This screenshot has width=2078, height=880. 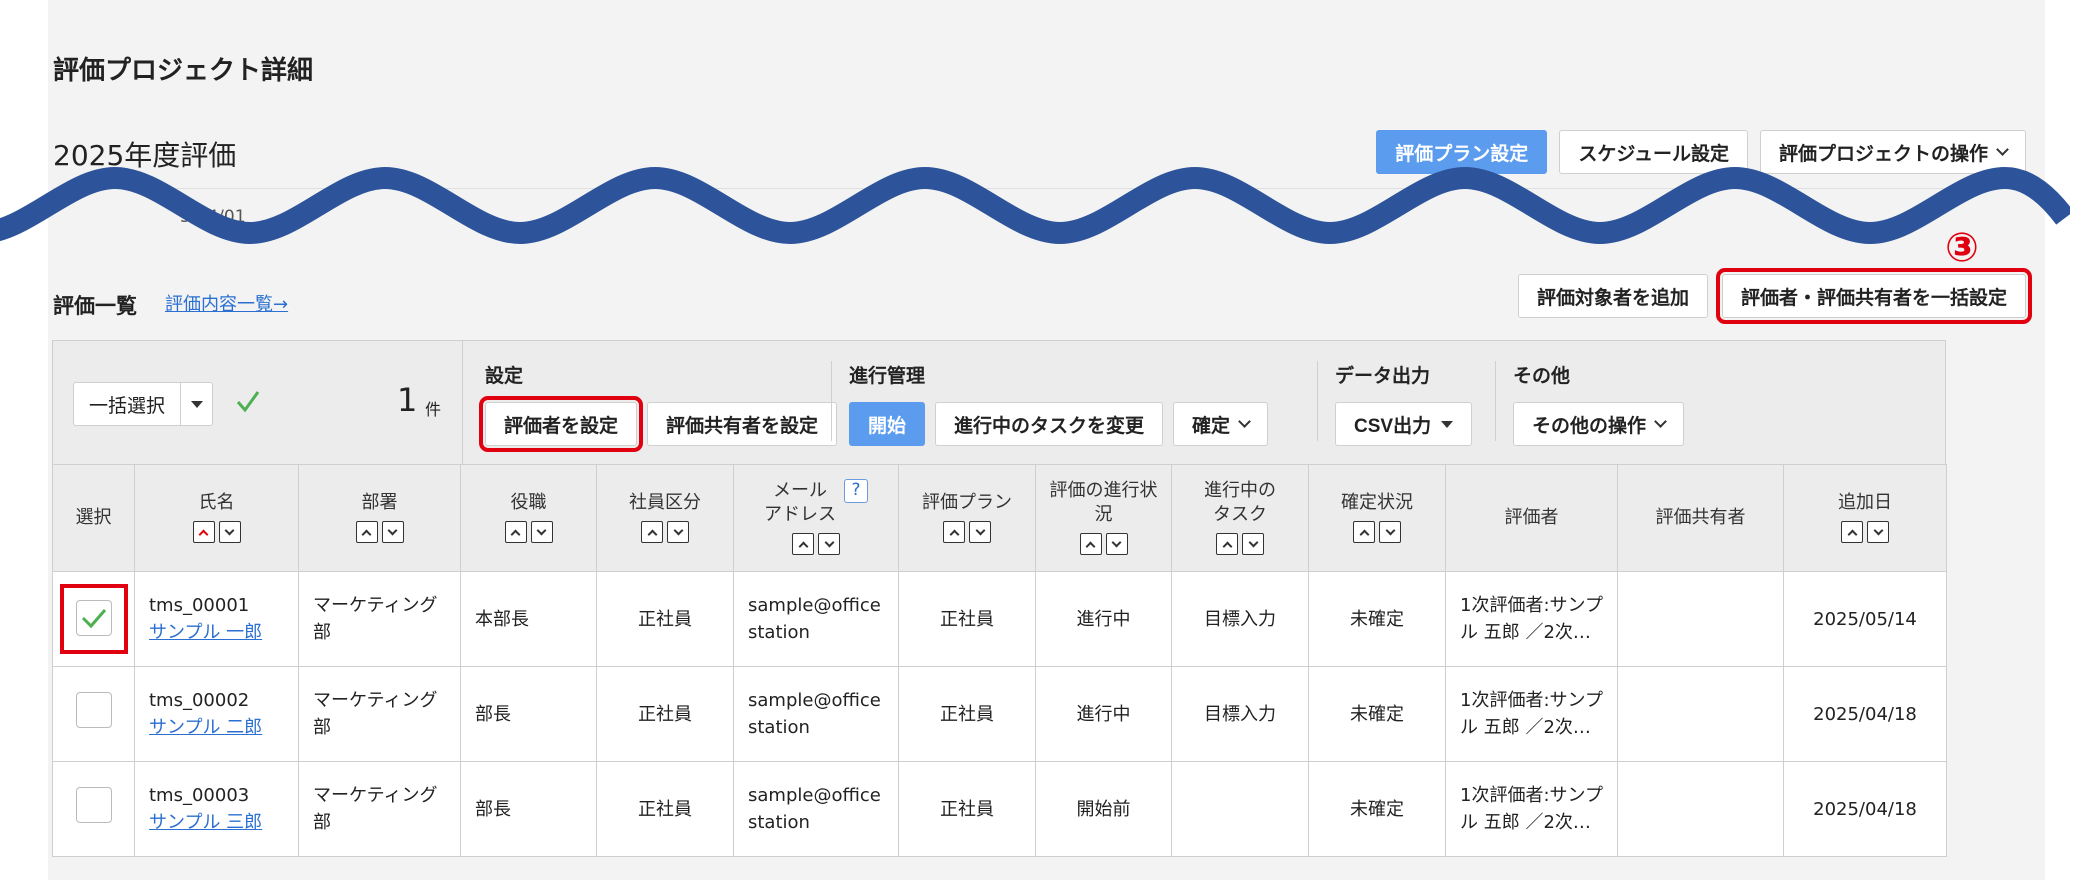 I want to click on set-evaluator-button: 評価者を設定, so click(x=561, y=424).